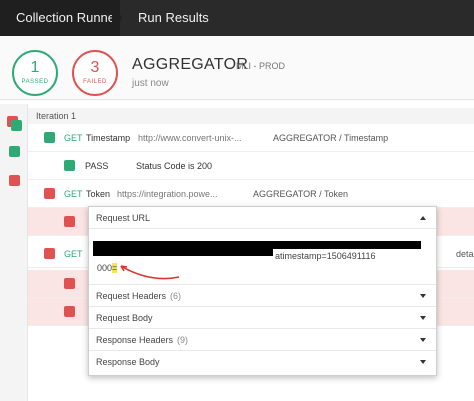 Image resolution: width=474 pixels, height=401 pixels. Describe the element at coordinates (150, 83) in the screenshot. I see `run-time: just now` at that location.